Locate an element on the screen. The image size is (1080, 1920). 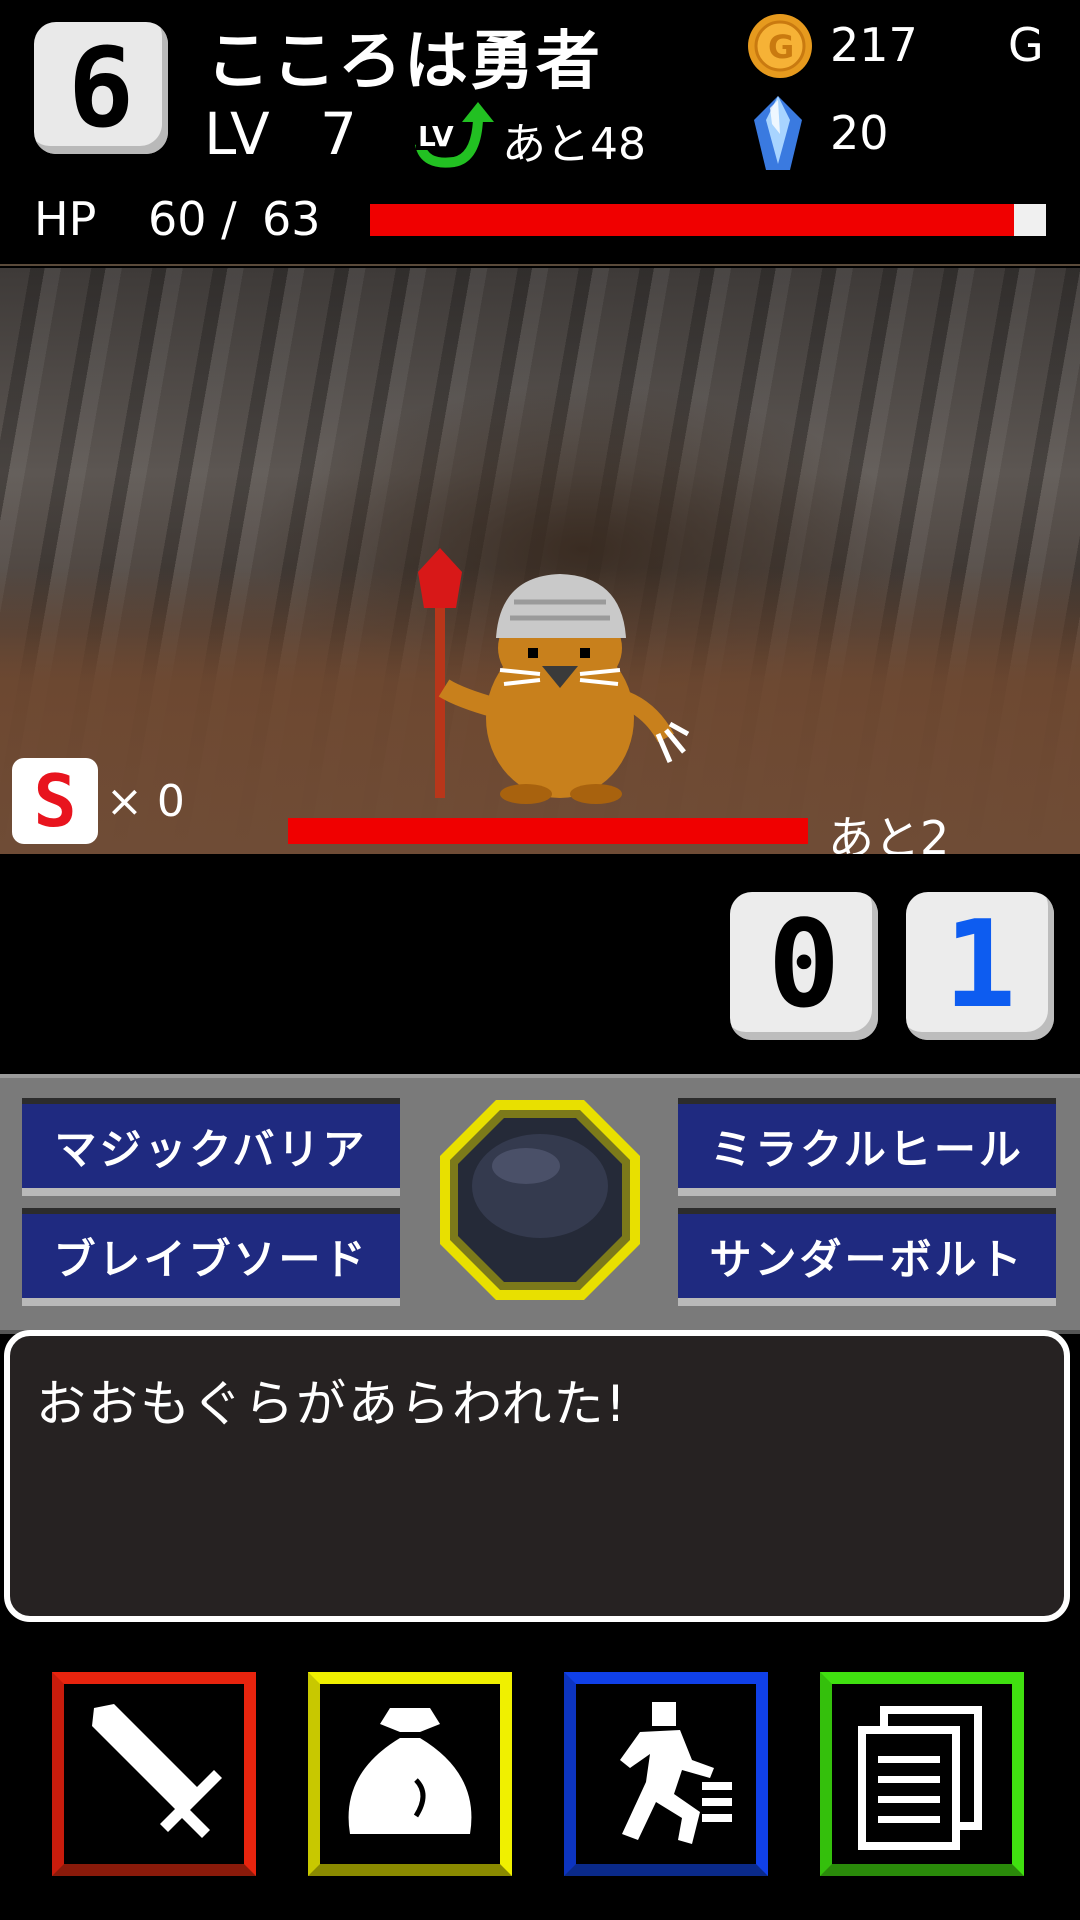
level-label: LV is located at coordinates (237, 134).